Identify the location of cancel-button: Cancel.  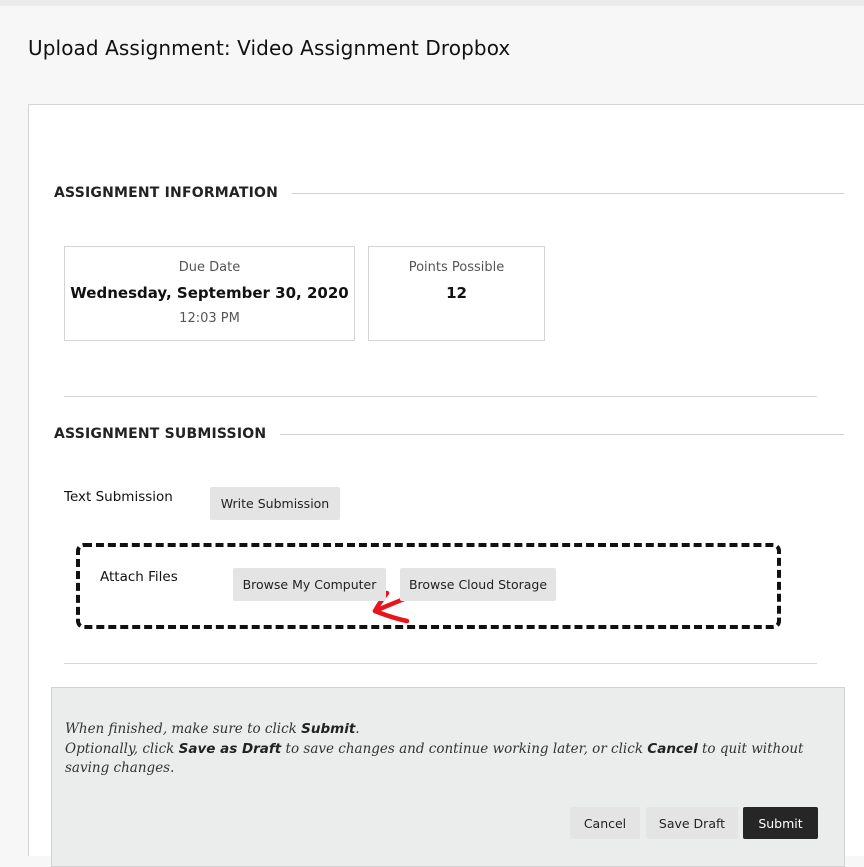
(605, 823).